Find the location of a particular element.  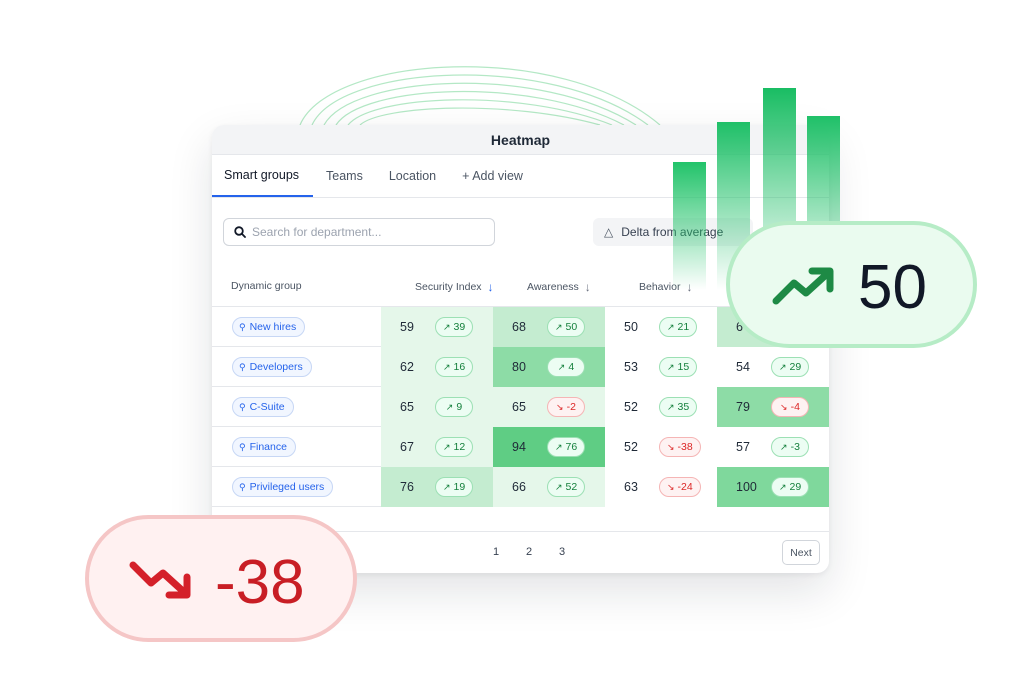

cell-value: 67 is located at coordinates (407, 447).